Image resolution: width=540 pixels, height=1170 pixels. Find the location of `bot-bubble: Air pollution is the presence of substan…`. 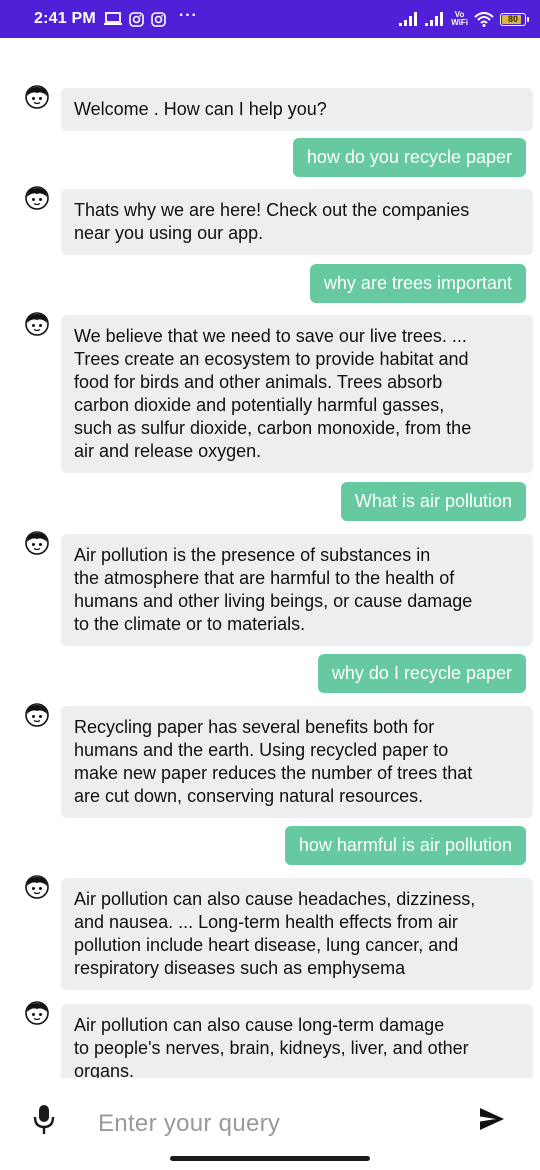

bot-bubble: Air pollution is the presence of substan… is located at coordinates (297, 590).